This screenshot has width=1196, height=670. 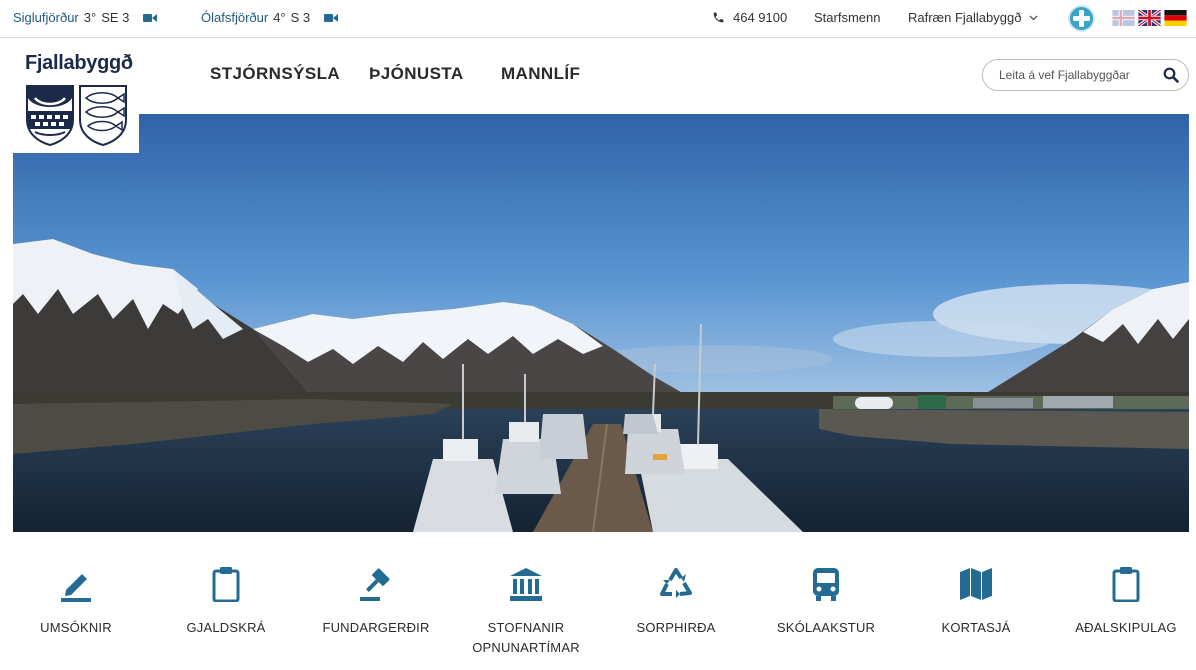 What do you see at coordinates (526, 637) in the screenshot?
I see `quick-link-label: STOFNANIR OPNUNARTÍMAR` at bounding box center [526, 637].